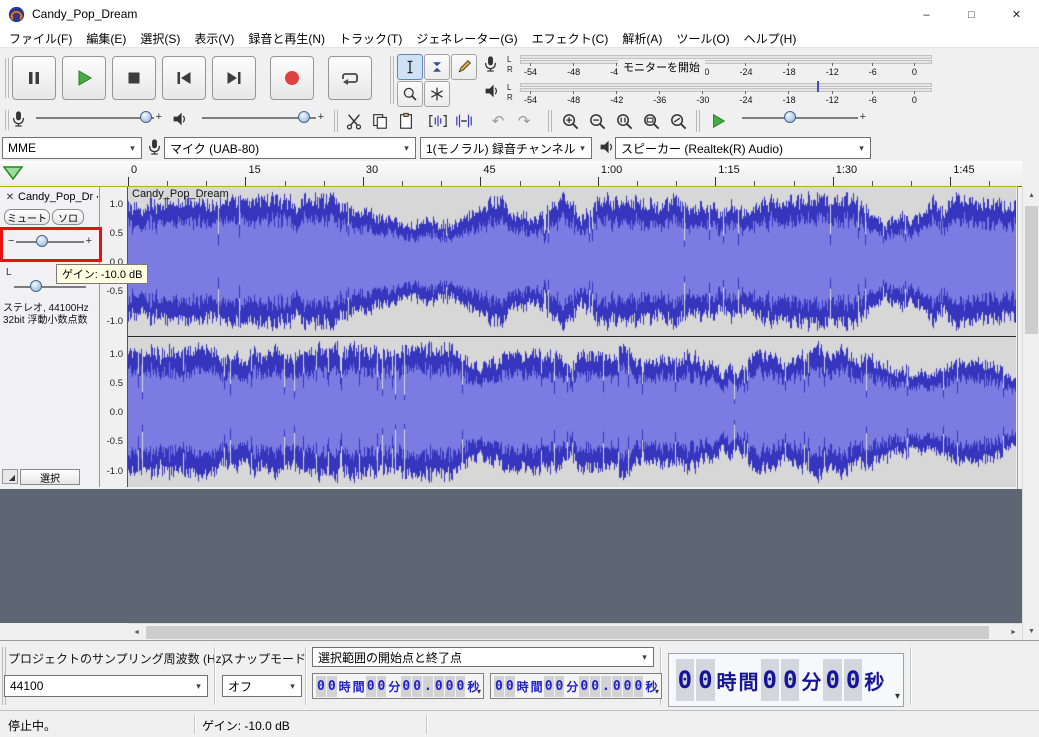 The width and height of the screenshot is (1039, 737). What do you see at coordinates (259, 118) in the screenshot?
I see `playback-volume-slider: +` at bounding box center [259, 118].